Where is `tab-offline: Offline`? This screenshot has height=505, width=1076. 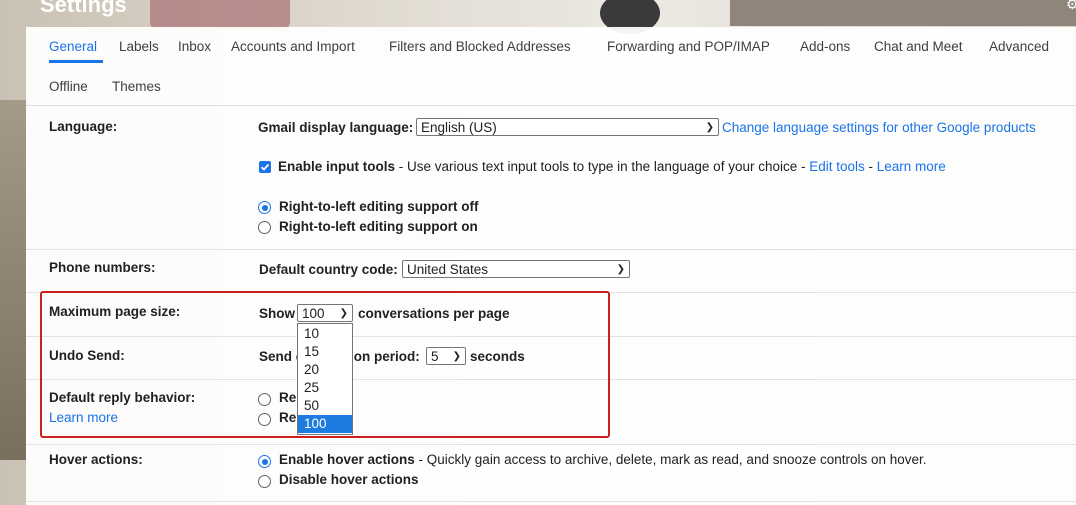 tab-offline: Offline is located at coordinates (68, 86).